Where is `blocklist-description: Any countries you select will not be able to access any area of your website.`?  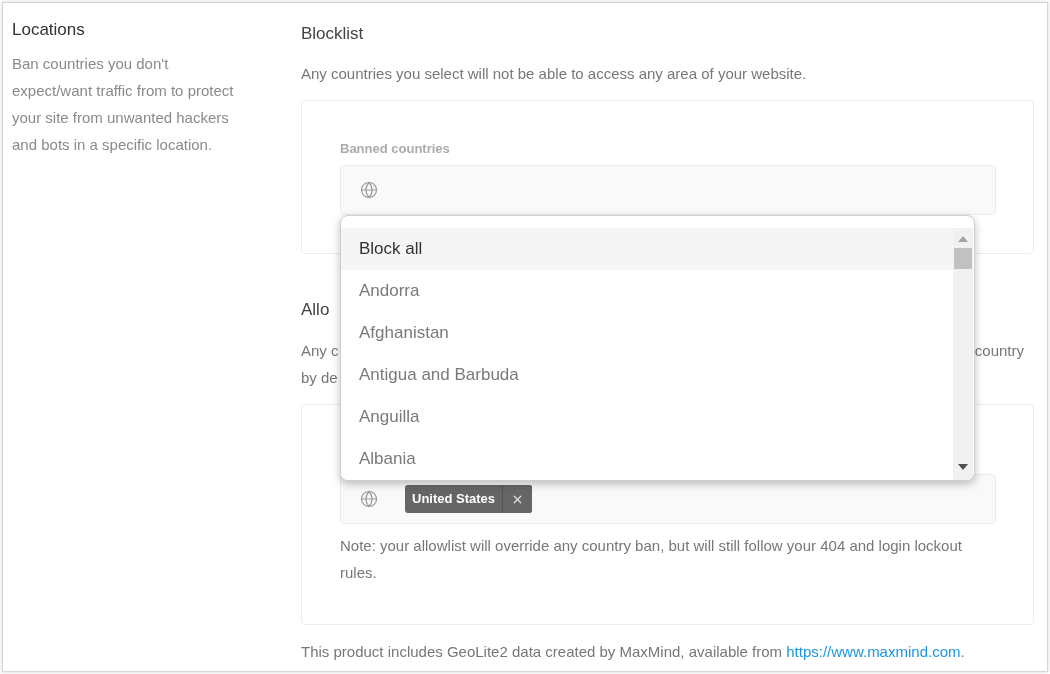 blocklist-description: Any countries you select will not be able to access any area of your website. is located at coordinates (554, 74).